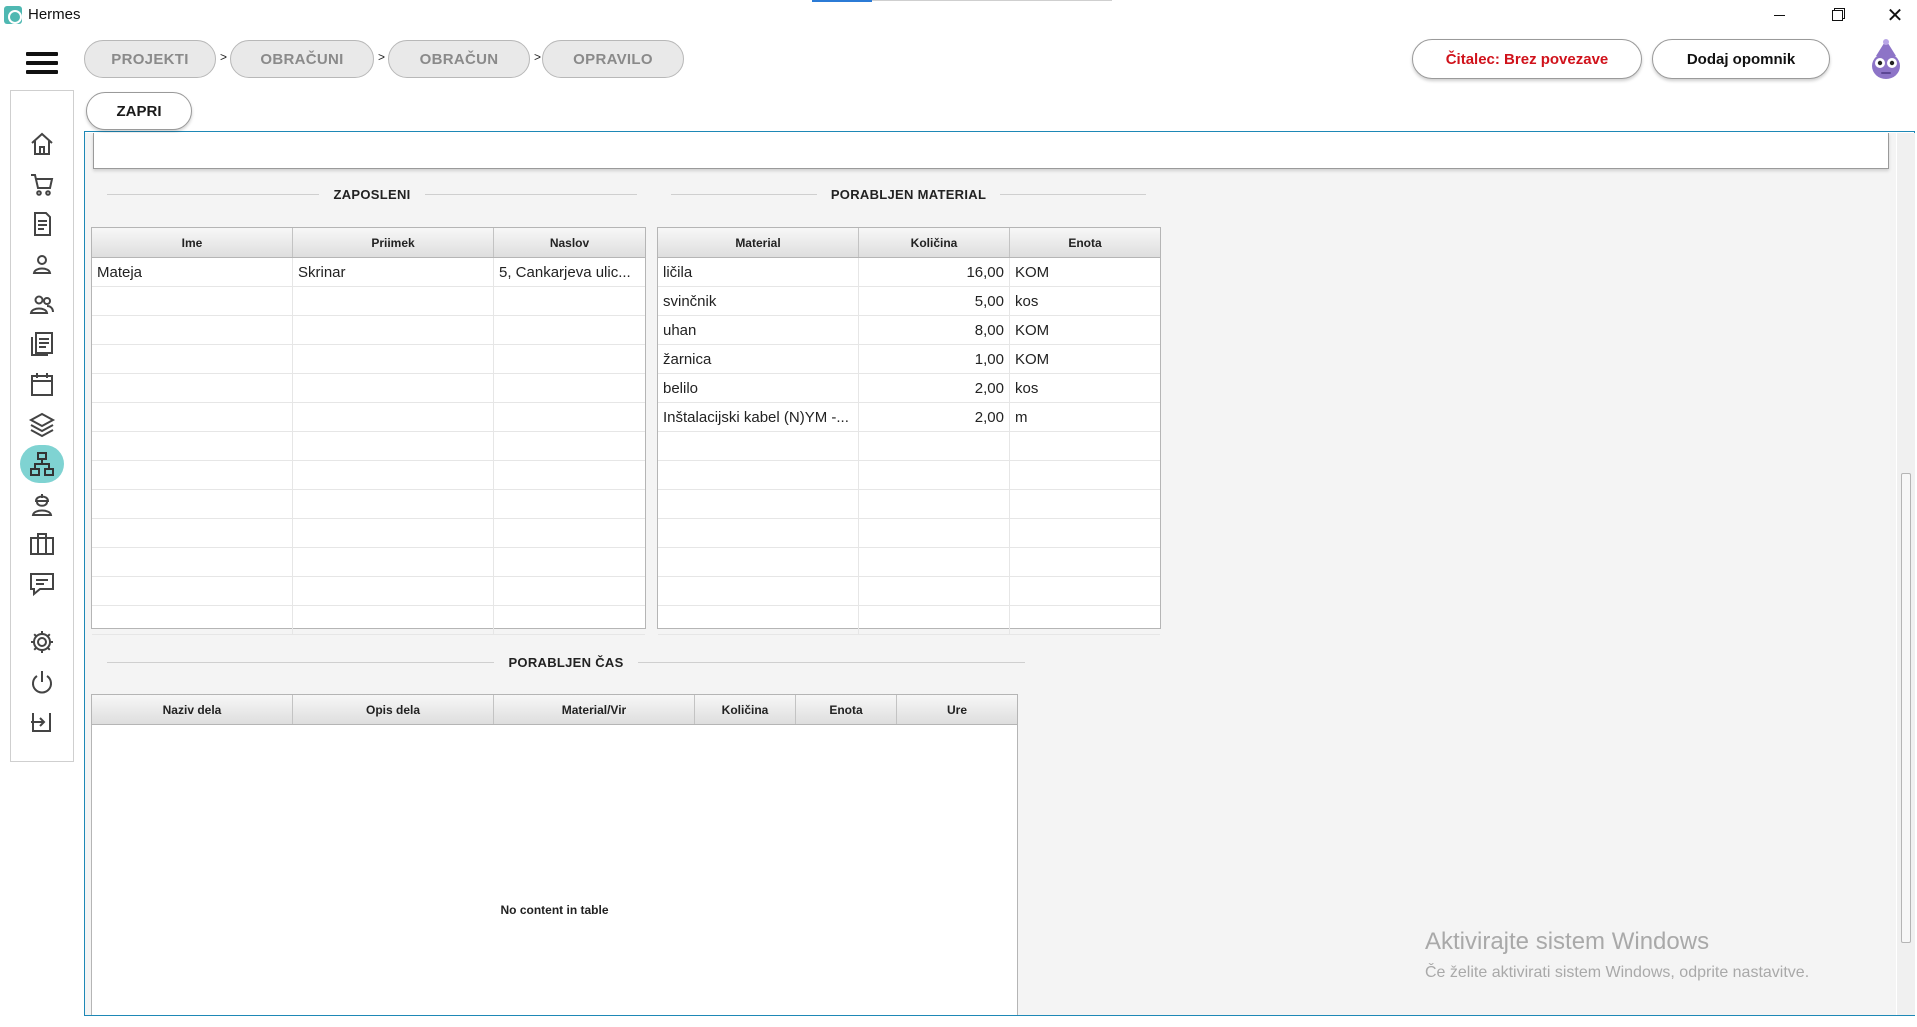 Image resolution: width=1917 pixels, height=1027 pixels. I want to click on vertical-scrollbar, so click(1906, 574).